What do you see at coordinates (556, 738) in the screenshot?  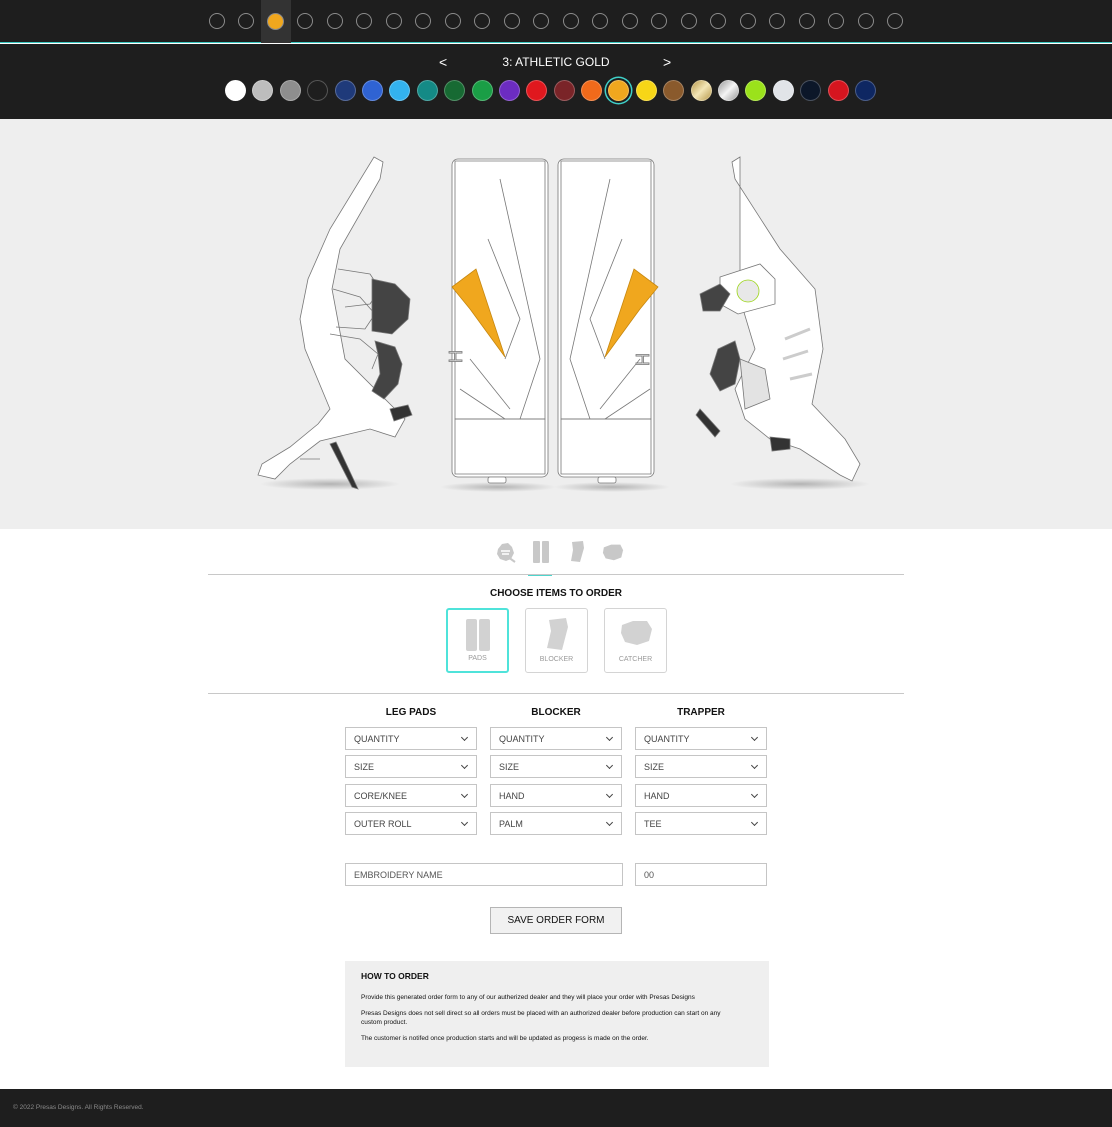 I see `blocker-quantity-select: QUANTITY` at bounding box center [556, 738].